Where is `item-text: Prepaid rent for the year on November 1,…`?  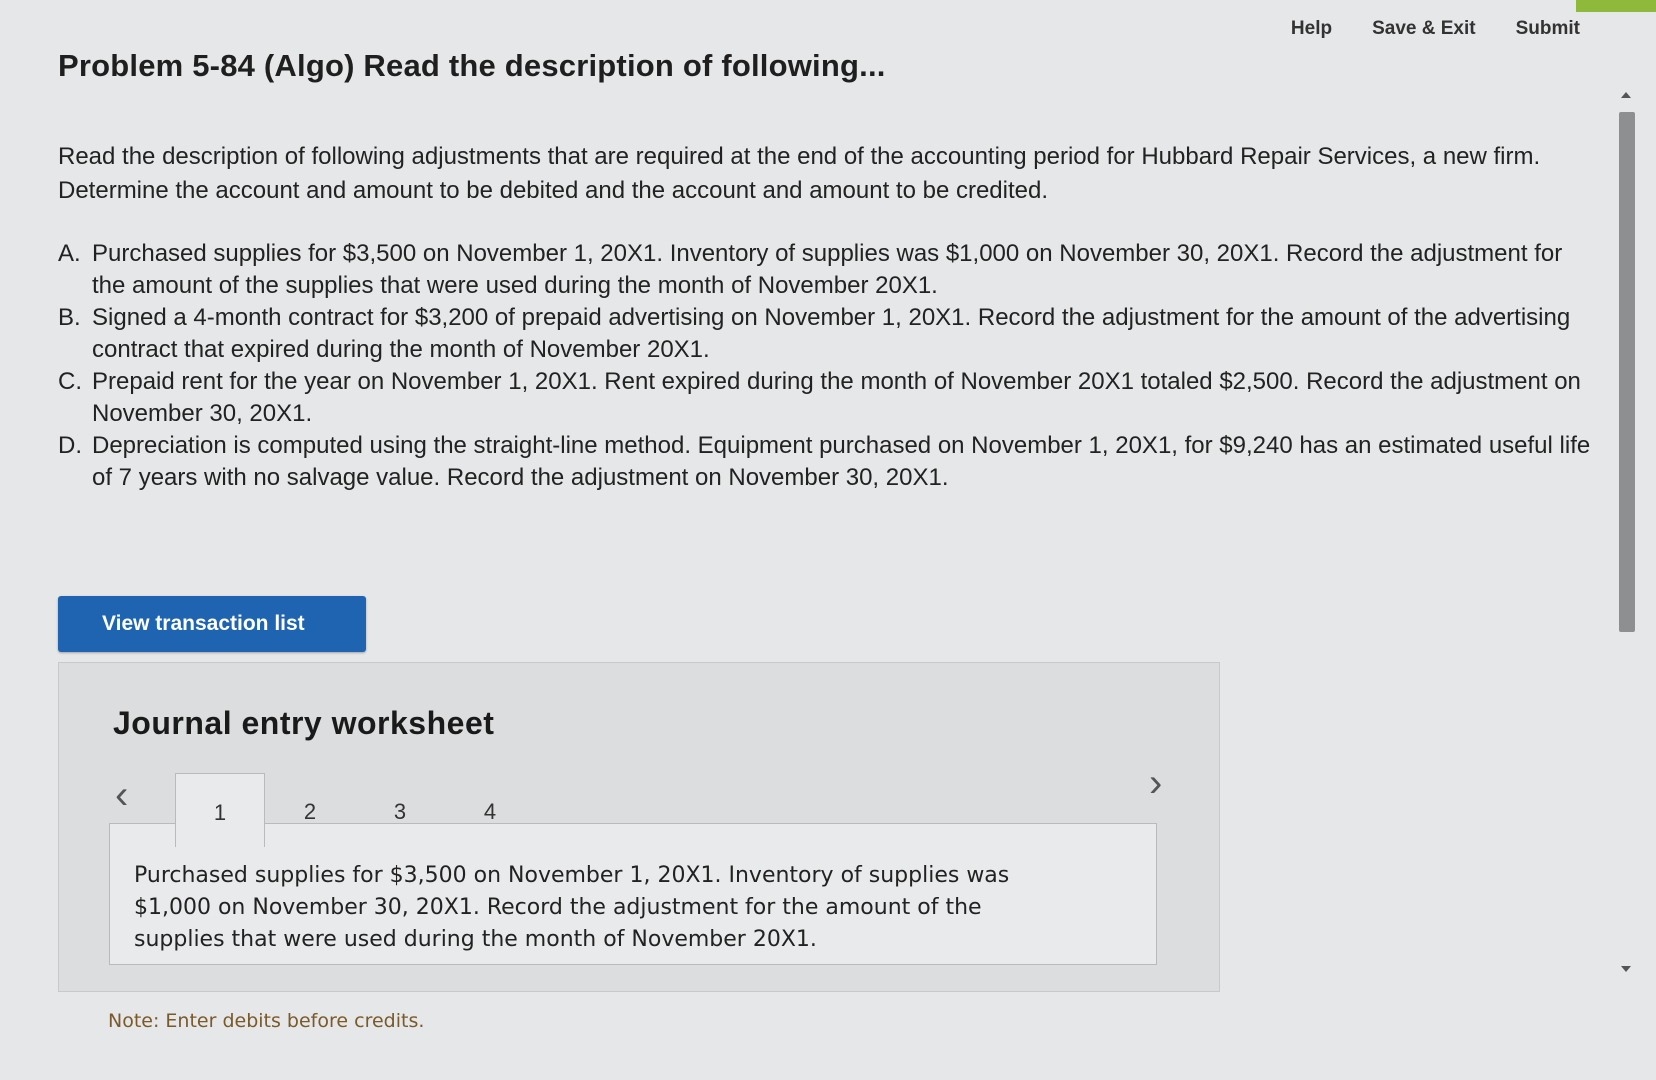 item-text: Prepaid rent for the year on November 1,… is located at coordinates (836, 397).